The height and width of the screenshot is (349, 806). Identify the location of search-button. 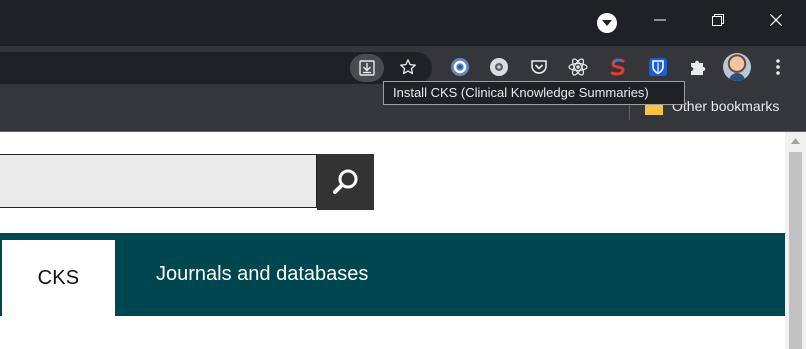
(345, 182).